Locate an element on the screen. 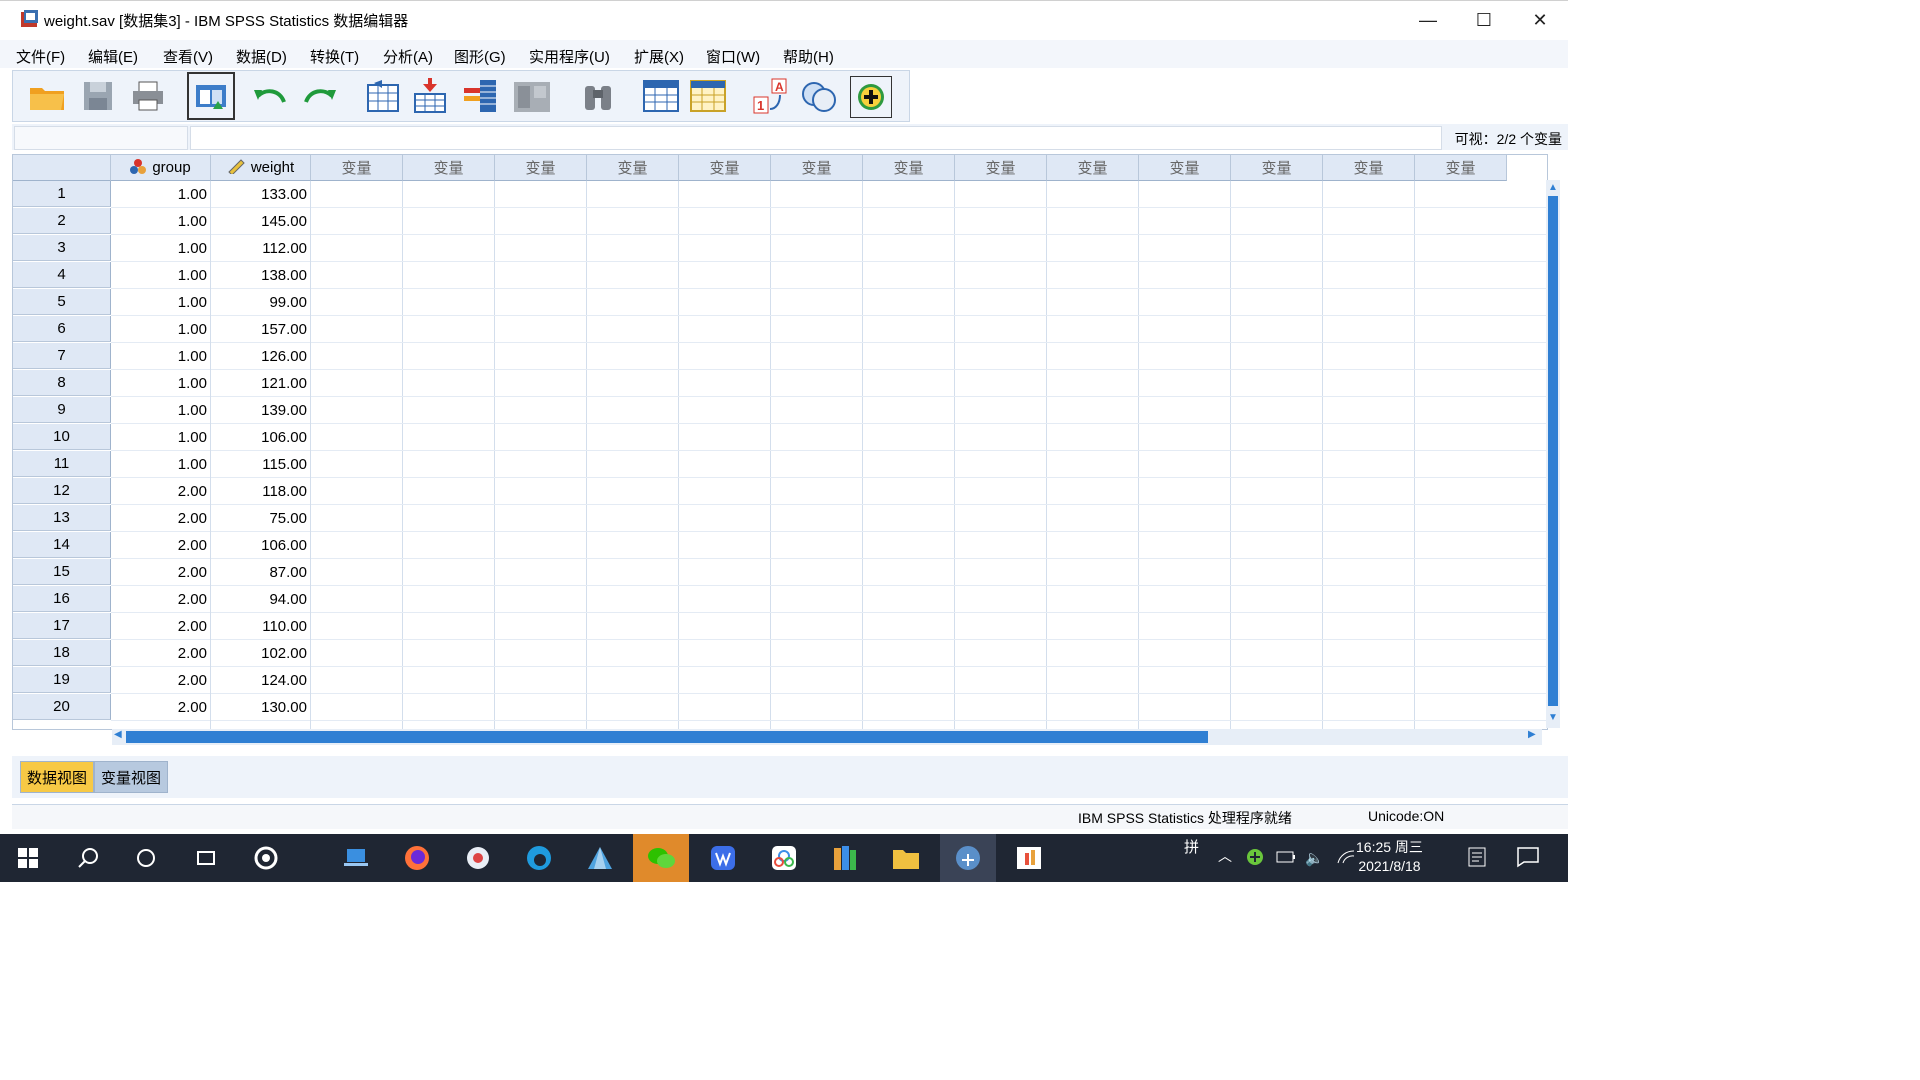 The height and width of the screenshot is (1080, 1920). minimize-button: — is located at coordinates (1428, 20).